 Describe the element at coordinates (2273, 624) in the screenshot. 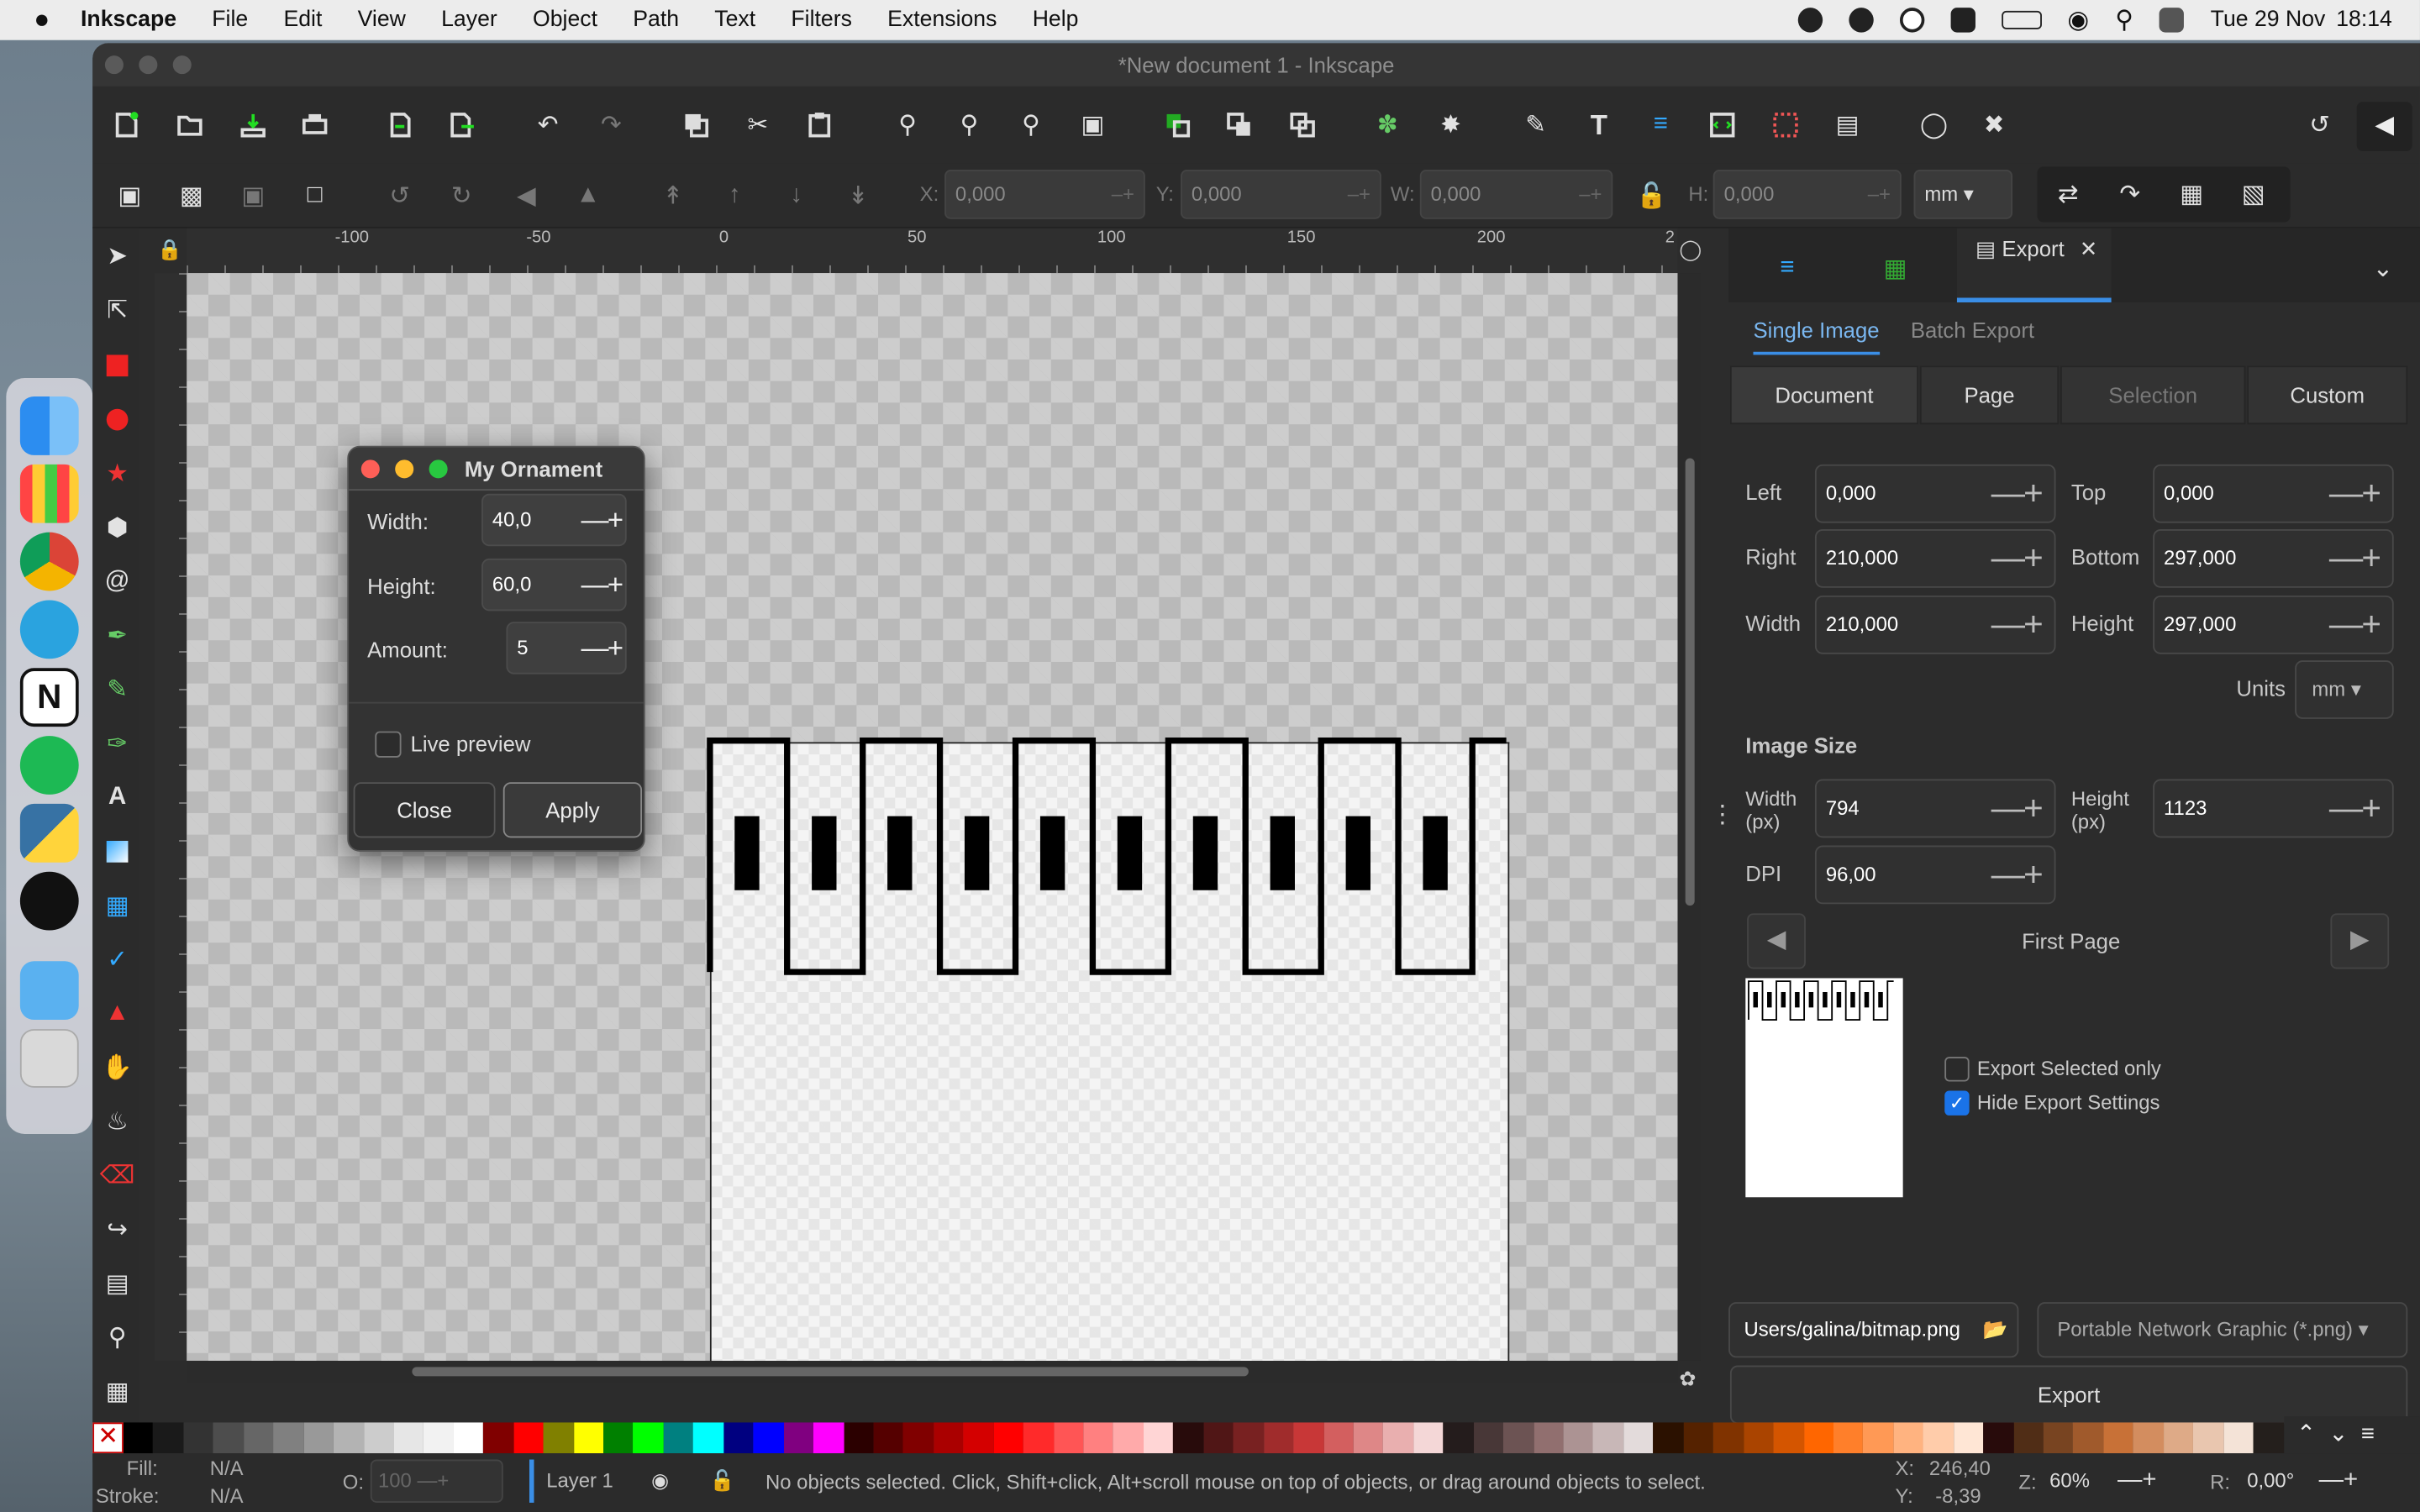

I see `height-input: 297,000 —+` at that location.